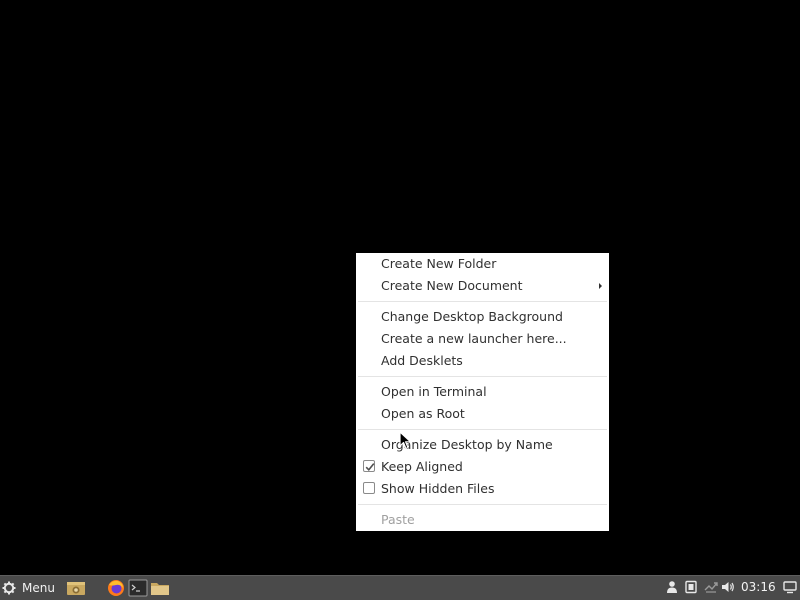 This screenshot has width=800, height=600. What do you see at coordinates (405, 440) in the screenshot?
I see `mouse-pointer-icon` at bounding box center [405, 440].